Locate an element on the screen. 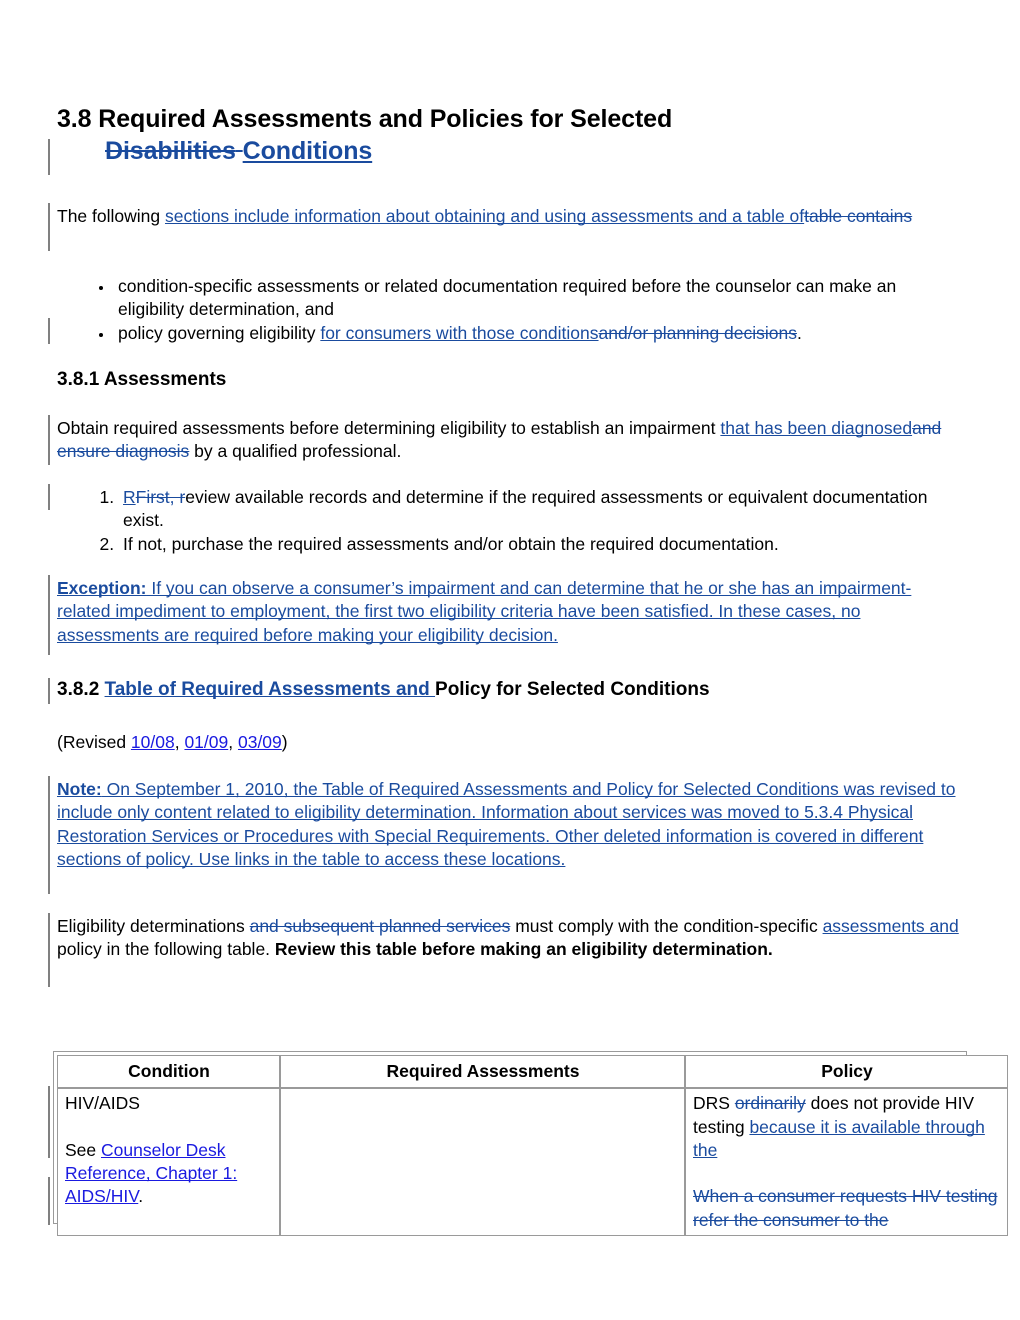 Image resolution: width=1020 pixels, height=1320 pixels. table-header-row: Condition Required Assessments Policy is located at coordinates (532, 1072).